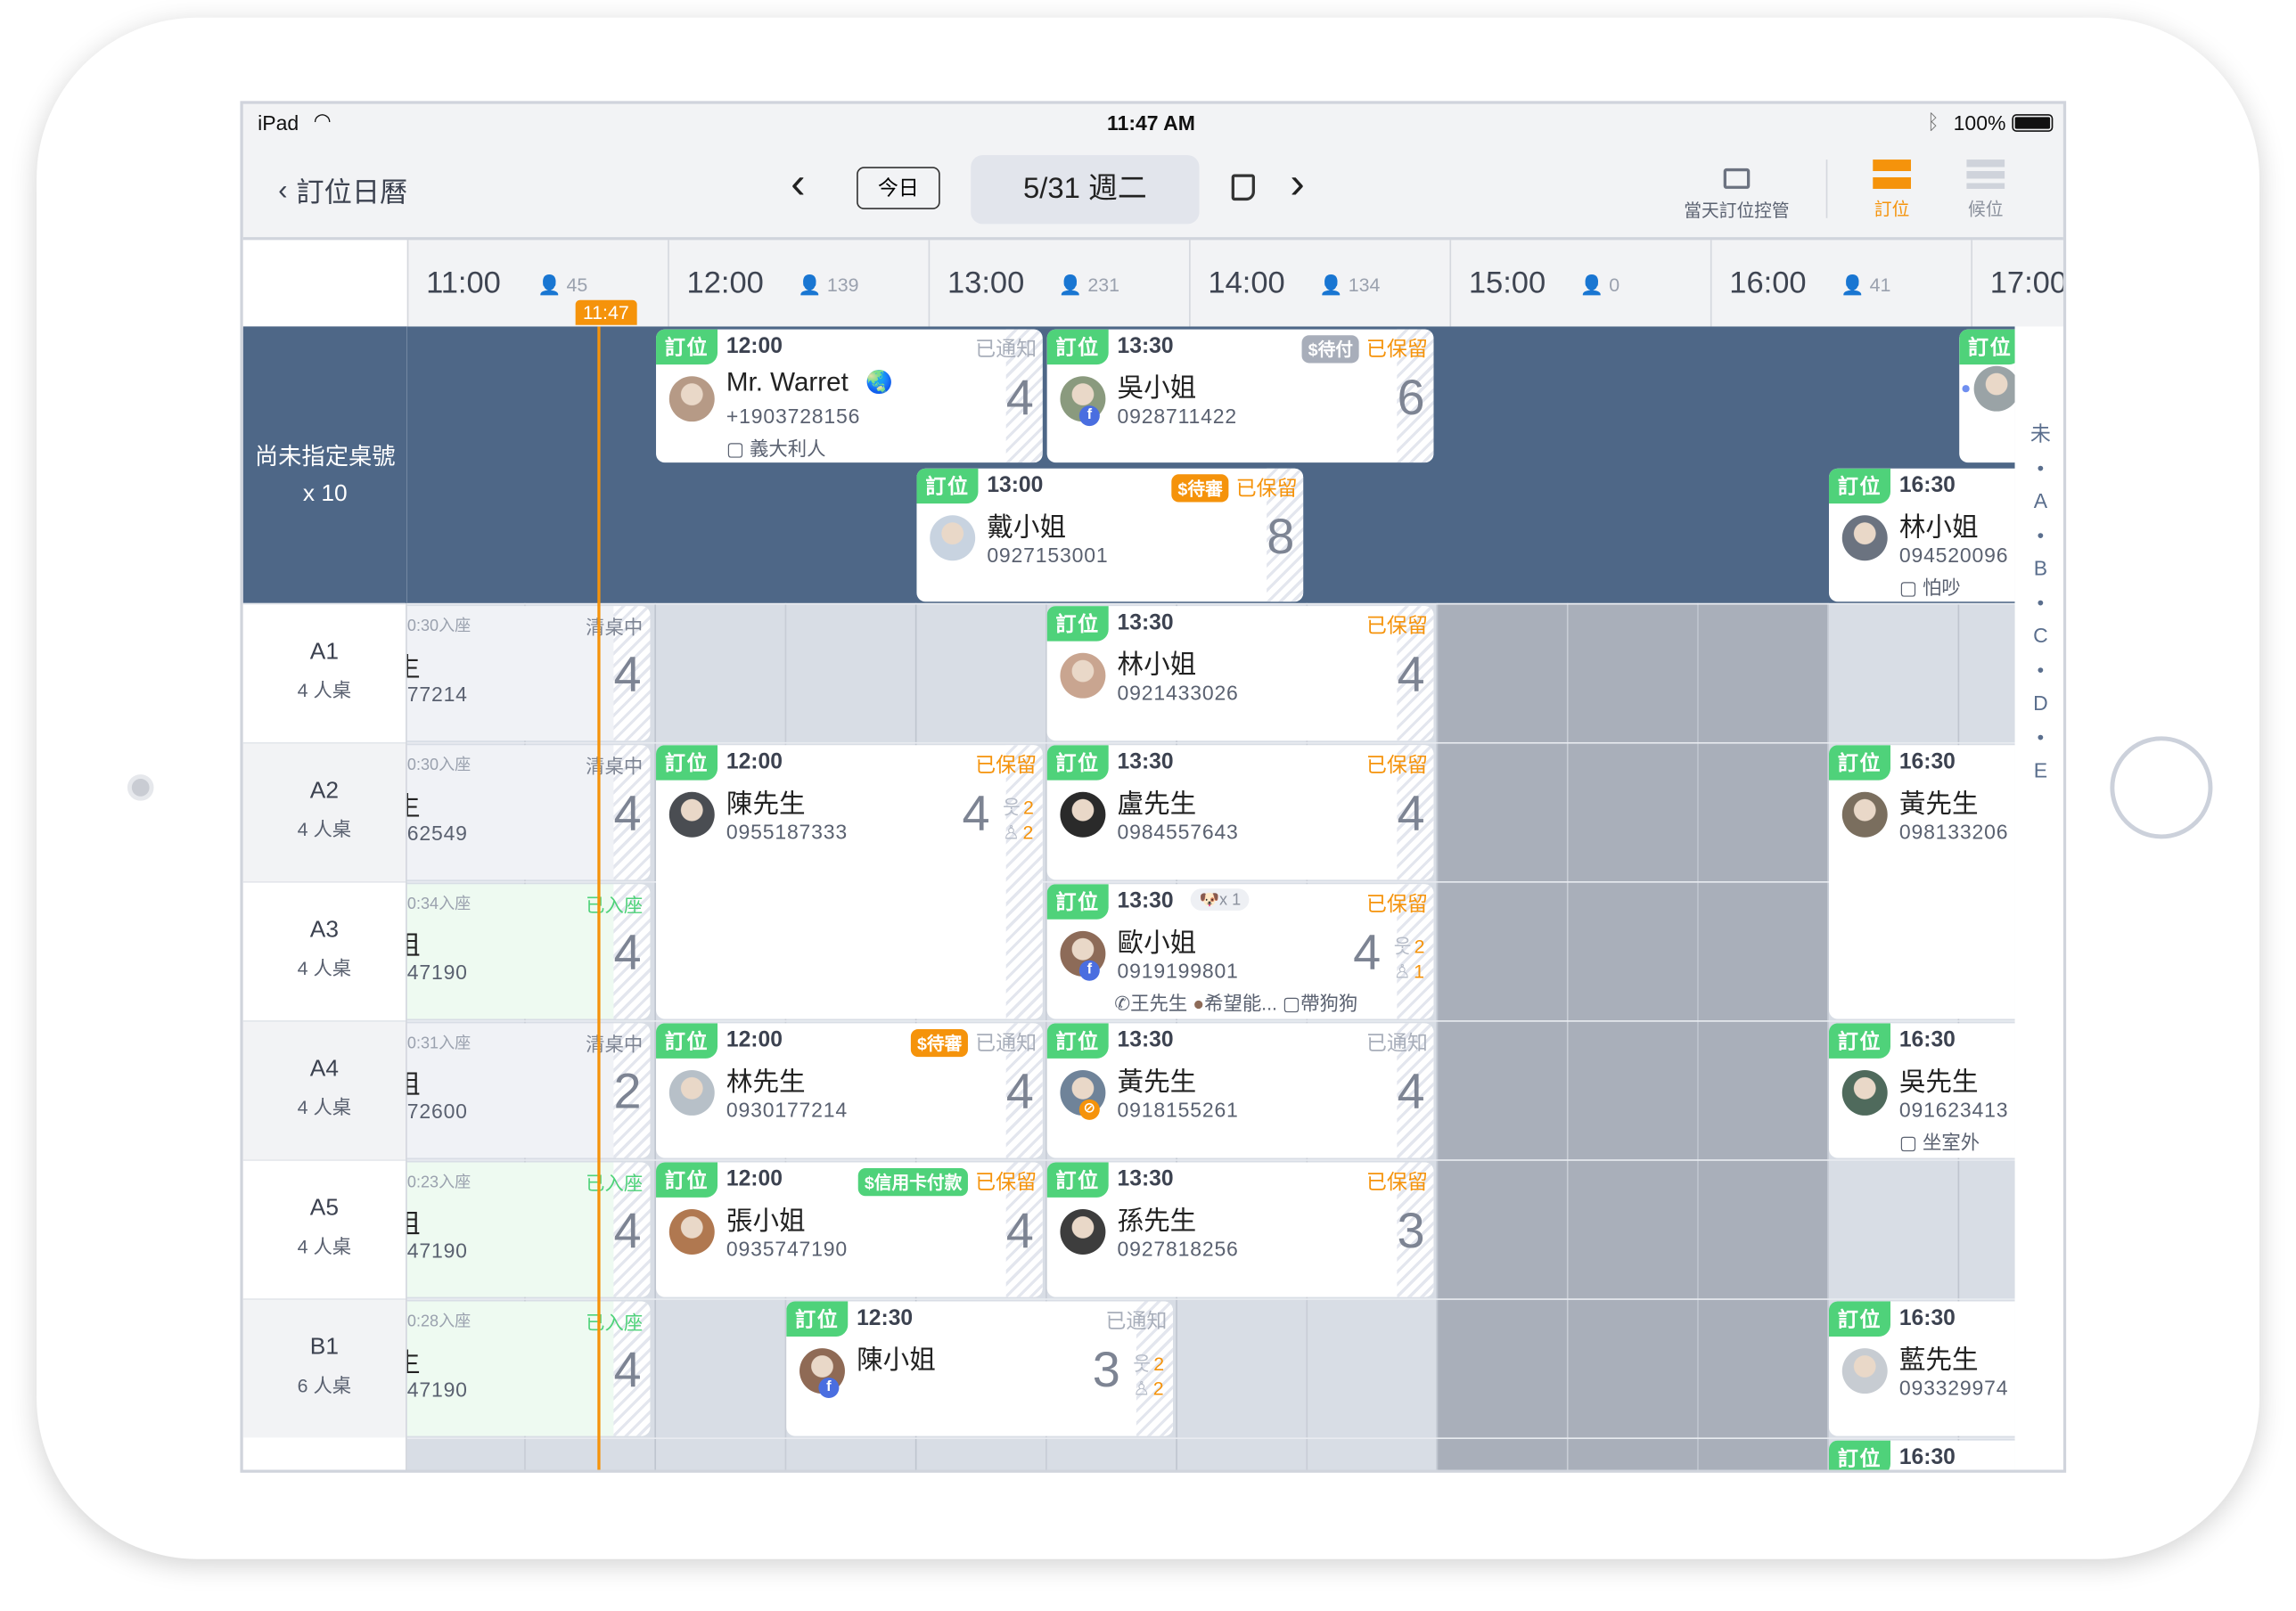 The height and width of the screenshot is (1611, 2296). What do you see at coordinates (2039, 771) in the screenshot?
I see `index-letter-E: E` at bounding box center [2039, 771].